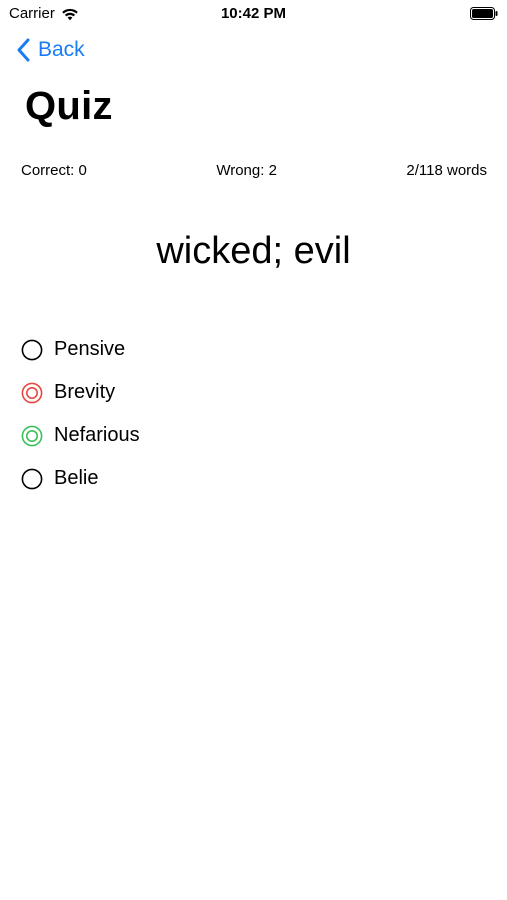  I want to click on question-definition: wicked; evil, so click(253, 251).